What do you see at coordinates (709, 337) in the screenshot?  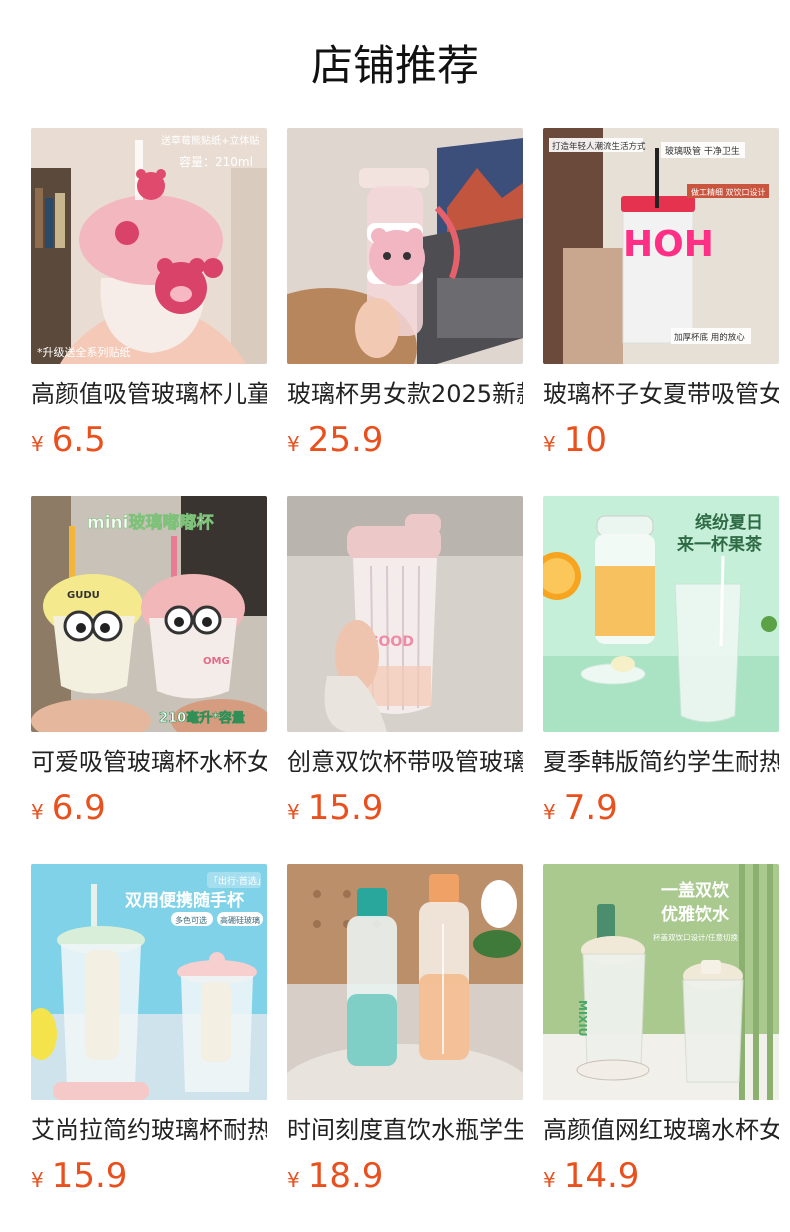 I see `svg-text: 加厚杯底 用的放心` at bounding box center [709, 337].